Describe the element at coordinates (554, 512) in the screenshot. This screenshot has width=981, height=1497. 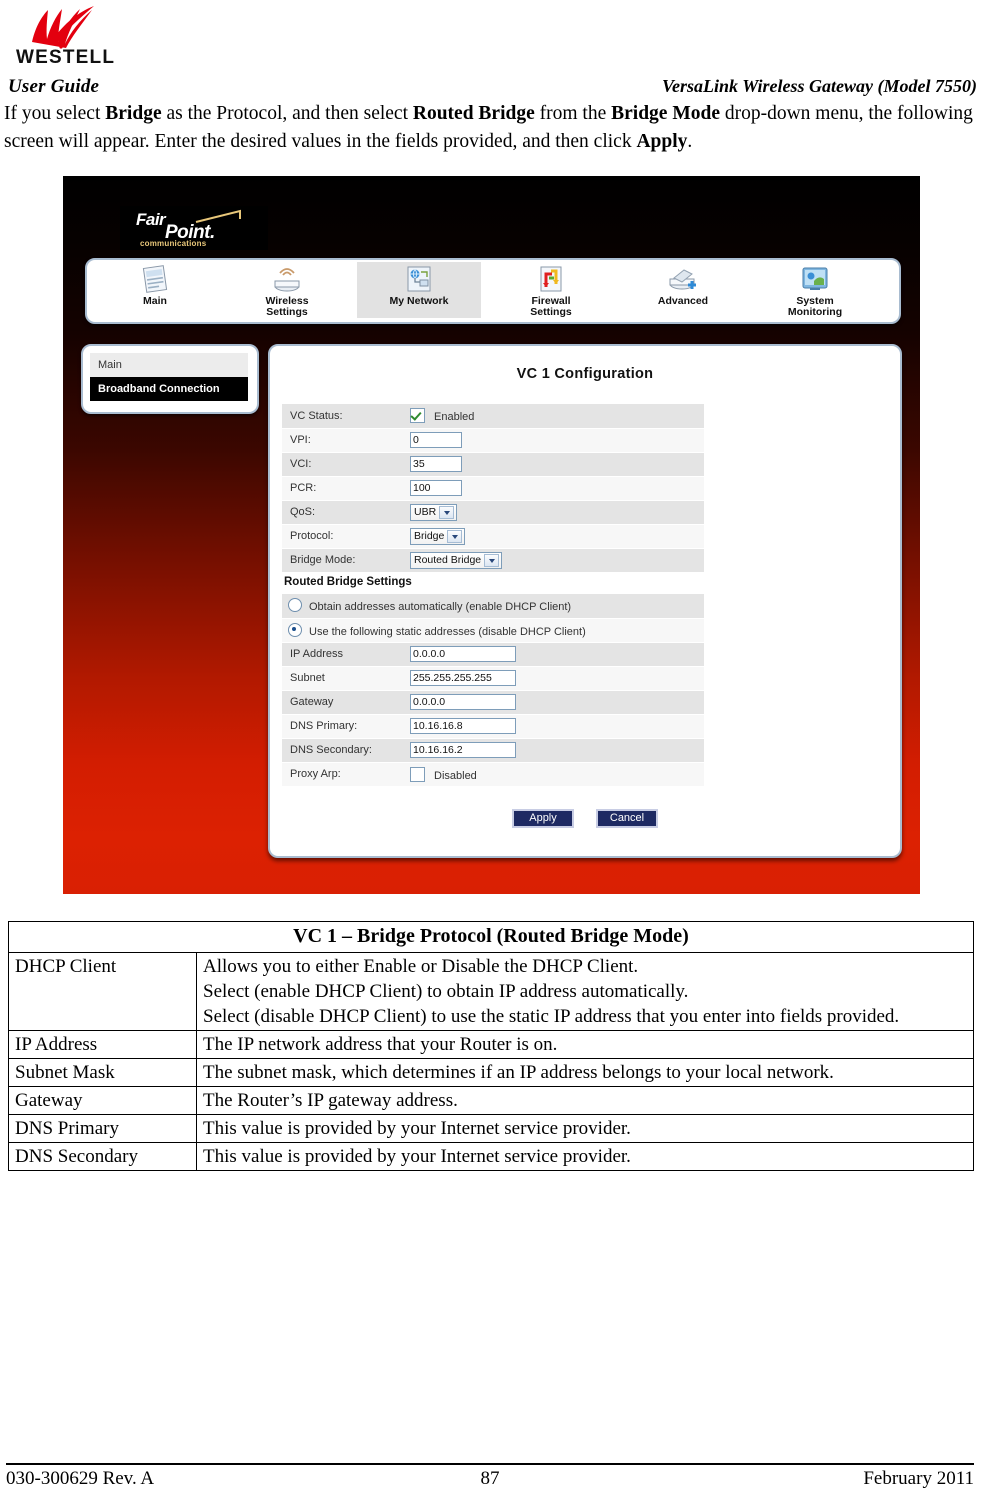
I see `field-control: UBR` at that location.